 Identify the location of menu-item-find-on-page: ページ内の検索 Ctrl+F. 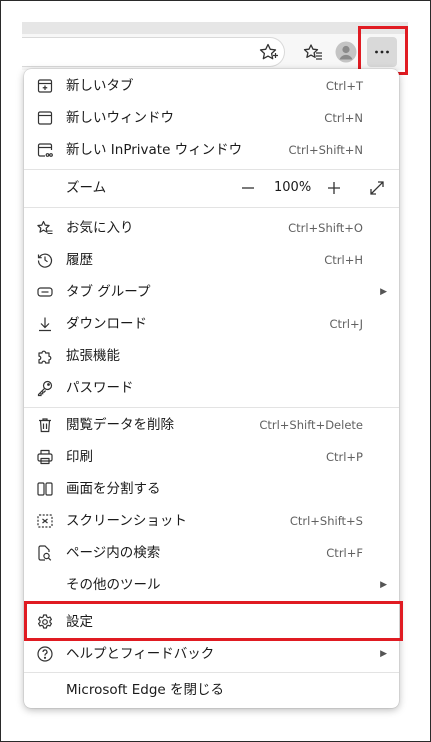
(211, 553).